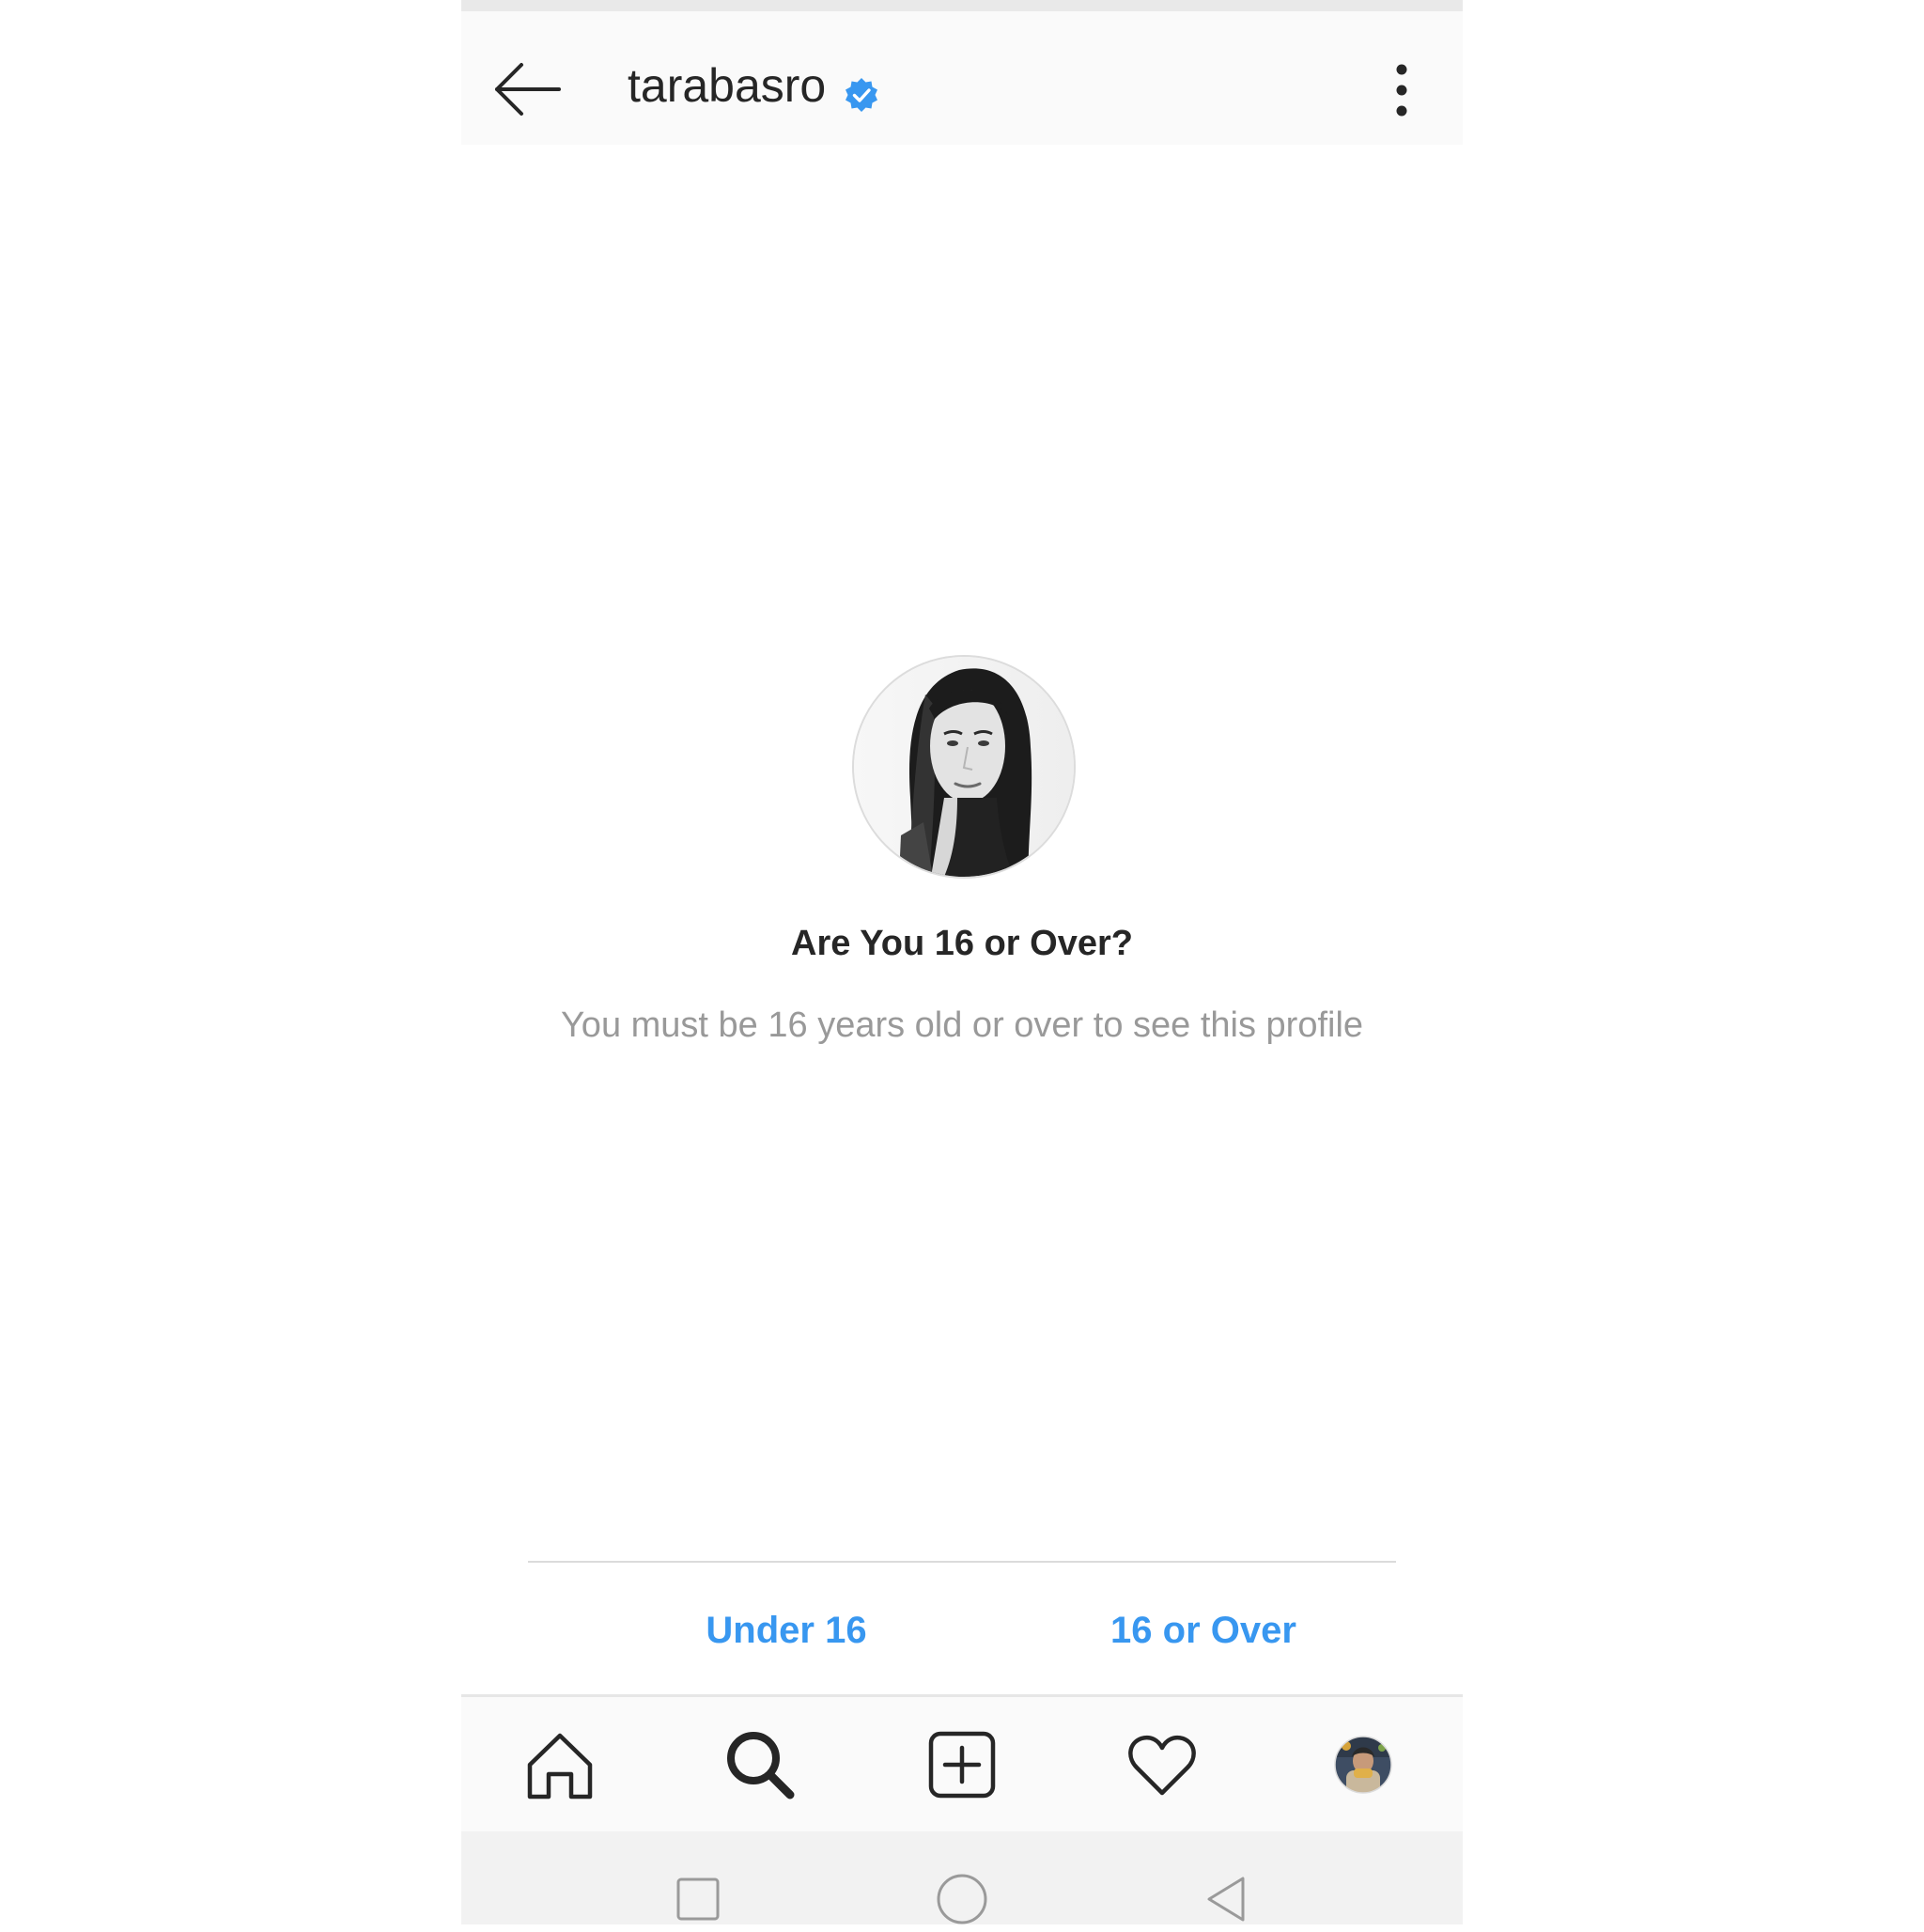 This screenshot has height=1932, width=1924. What do you see at coordinates (861, 89) in the screenshot?
I see `verified-badge-icon` at bounding box center [861, 89].